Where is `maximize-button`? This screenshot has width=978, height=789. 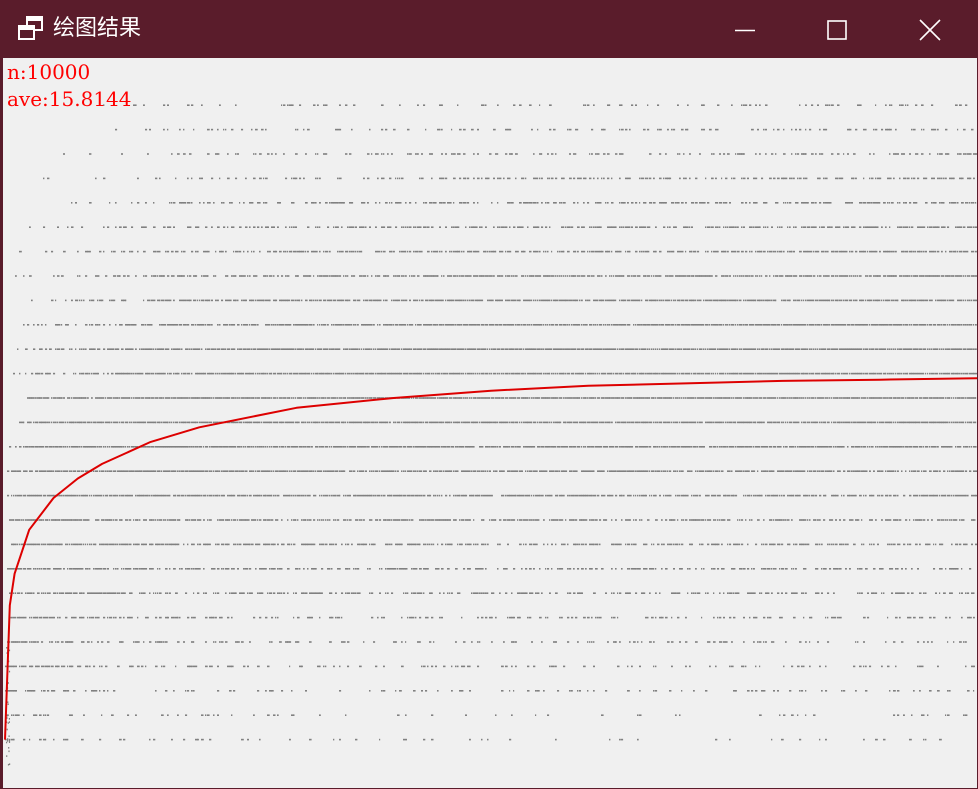 maximize-button is located at coordinates (837, 29).